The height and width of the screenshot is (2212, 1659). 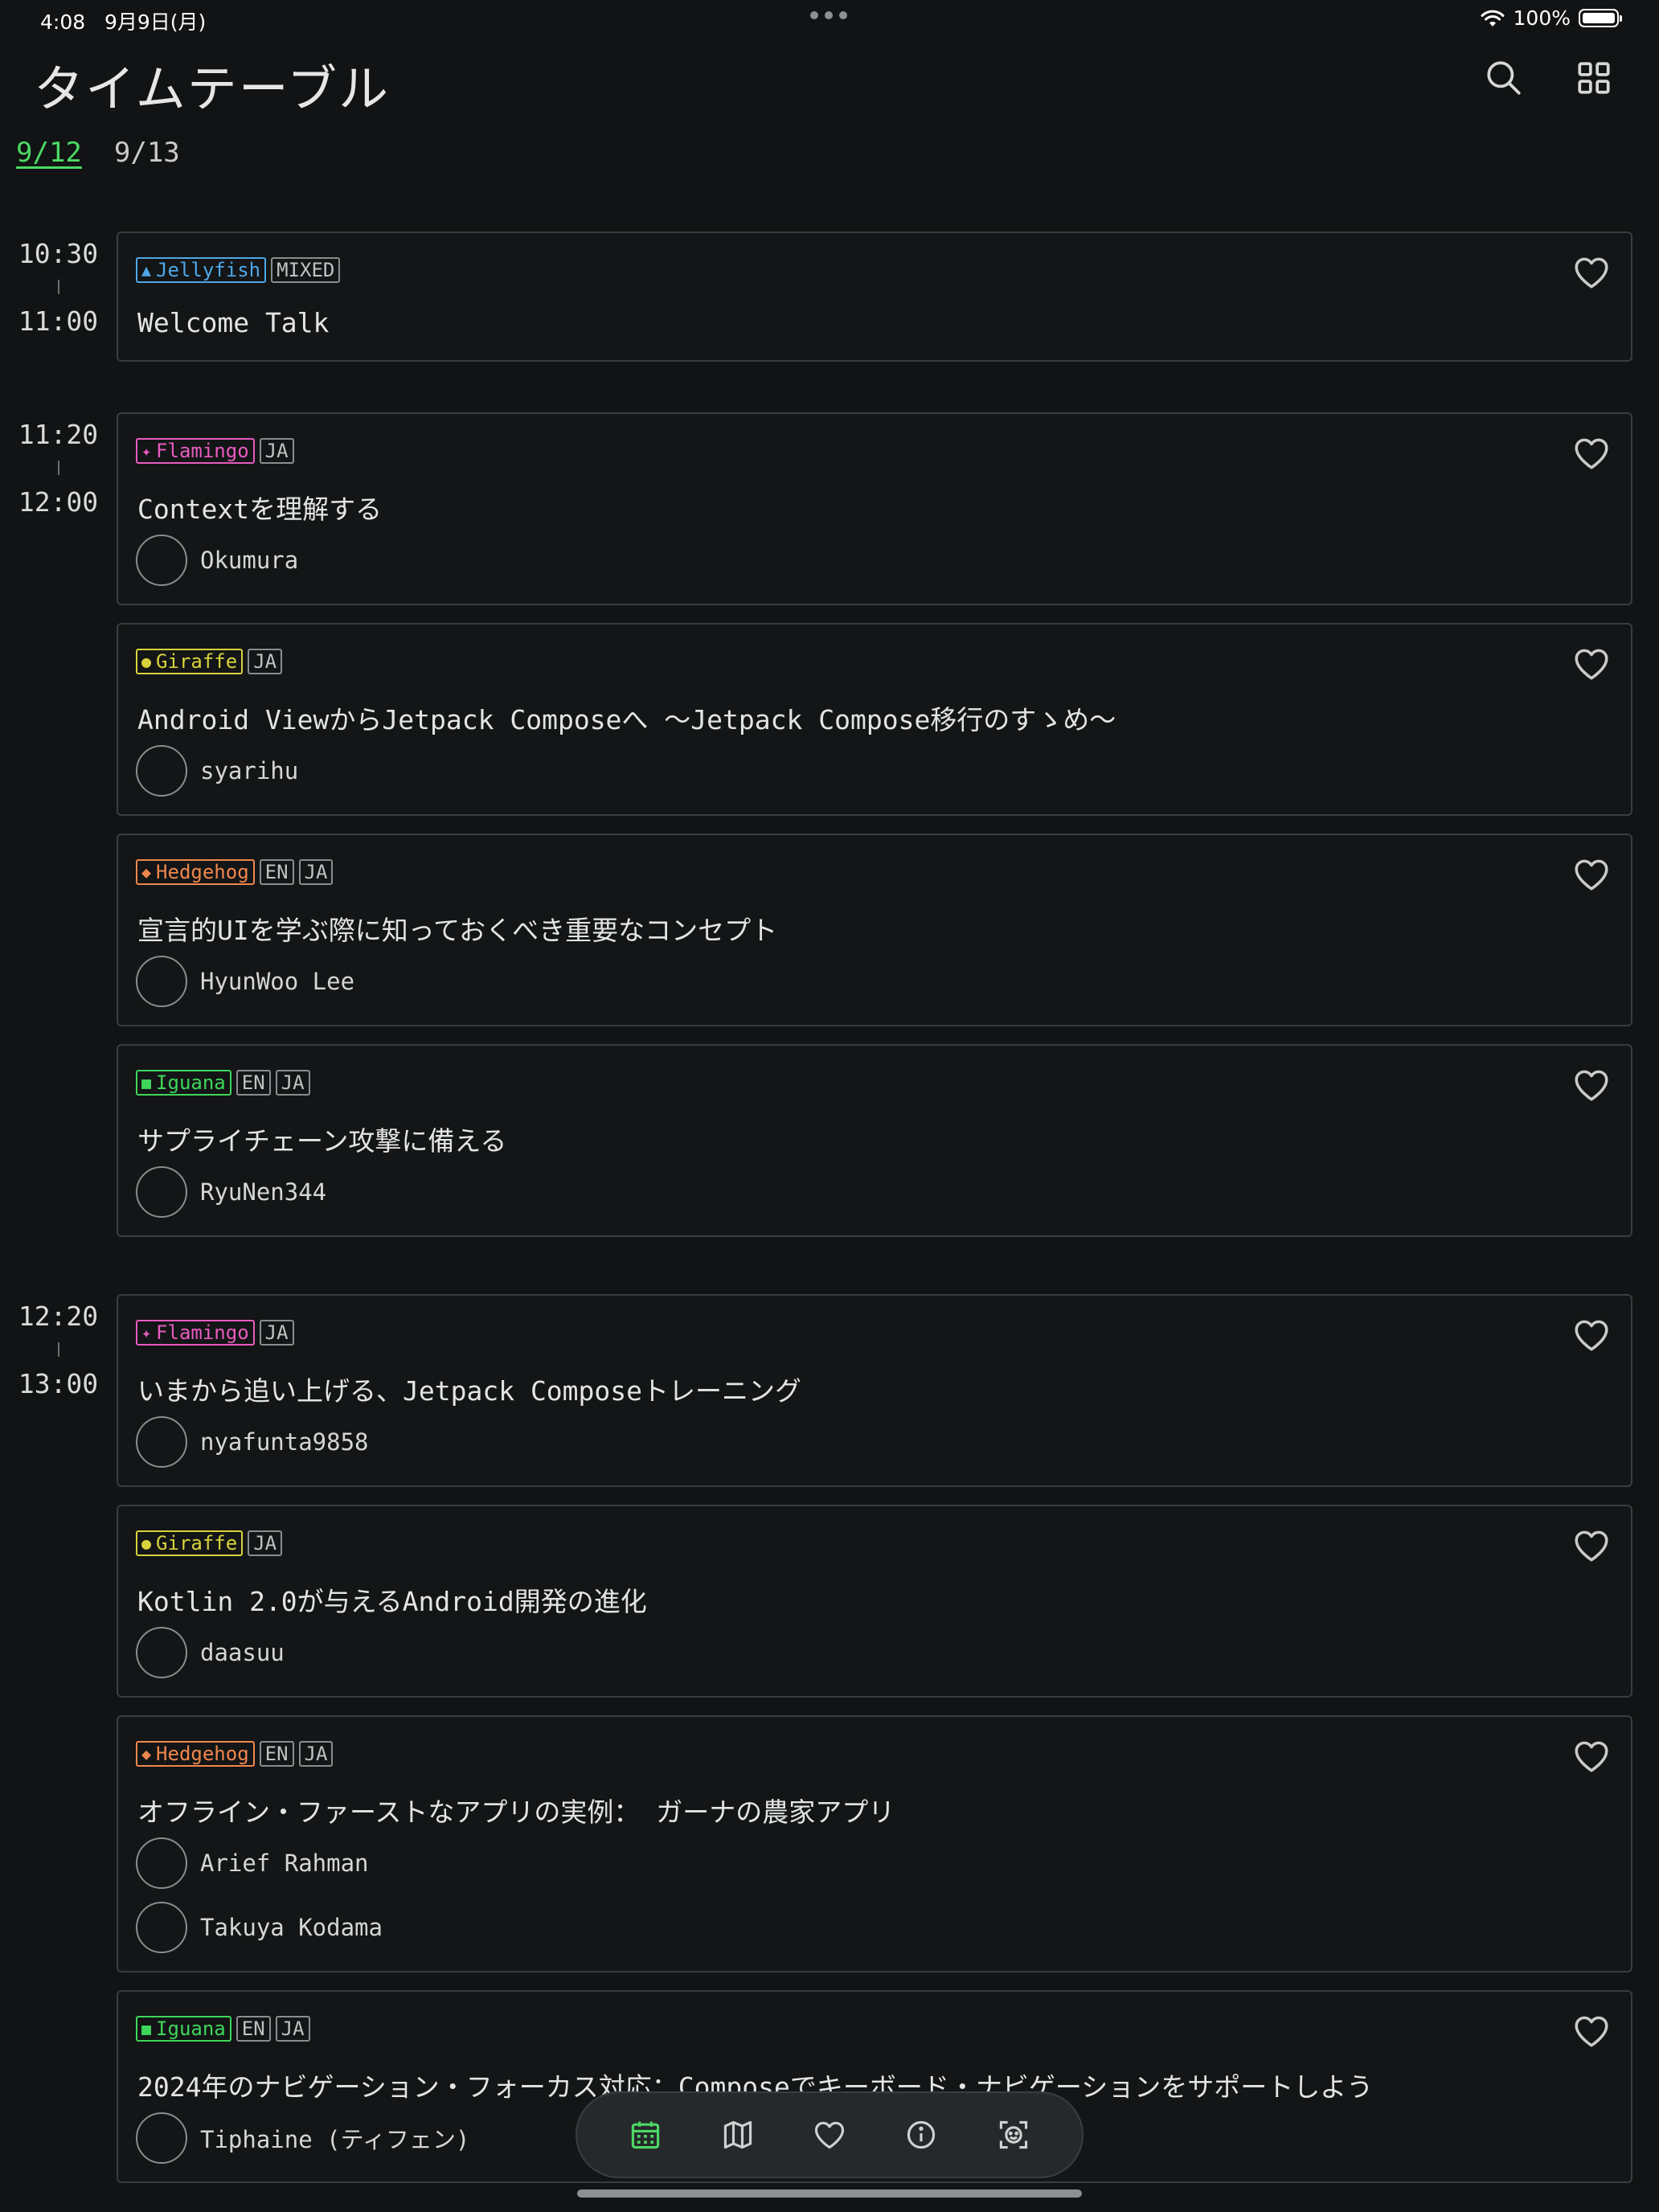 What do you see at coordinates (233, 322) in the screenshot?
I see `session-title: Welcome Talk` at bounding box center [233, 322].